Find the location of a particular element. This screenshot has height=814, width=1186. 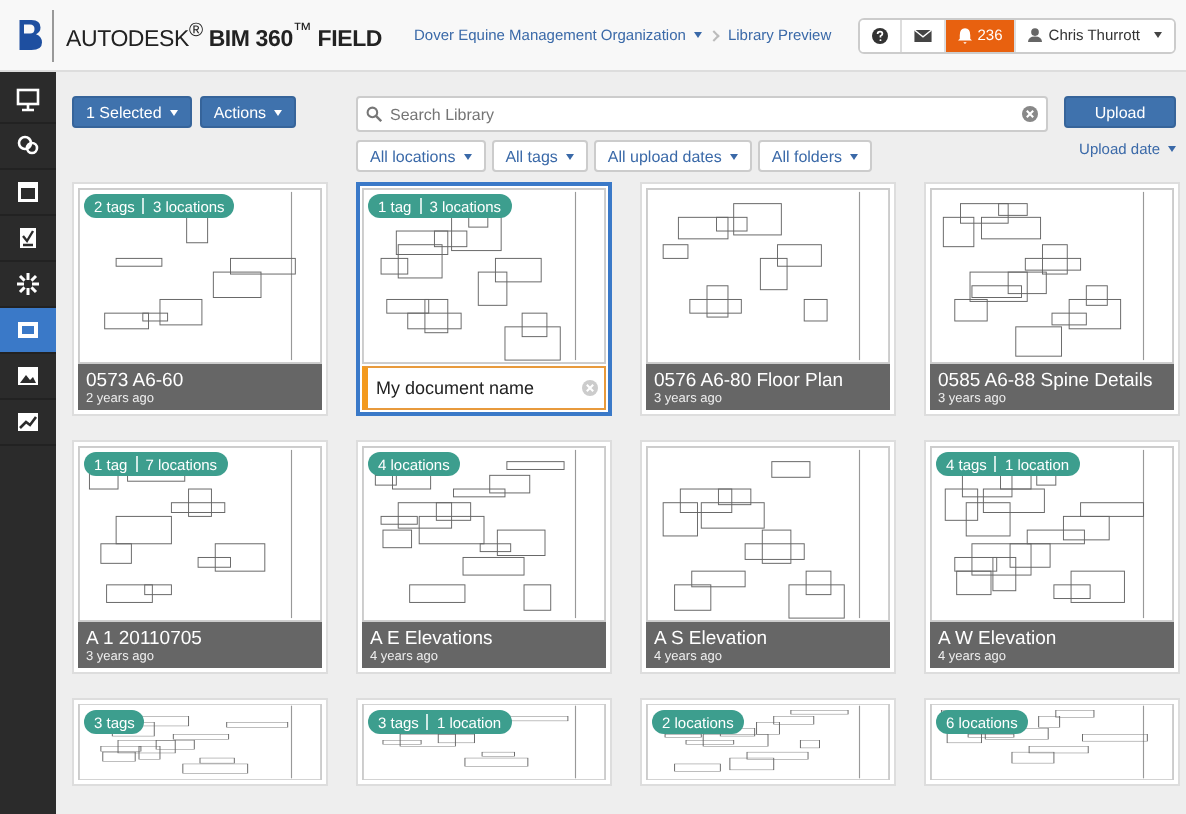

document-title: A W Elevation is located at coordinates (998, 639).